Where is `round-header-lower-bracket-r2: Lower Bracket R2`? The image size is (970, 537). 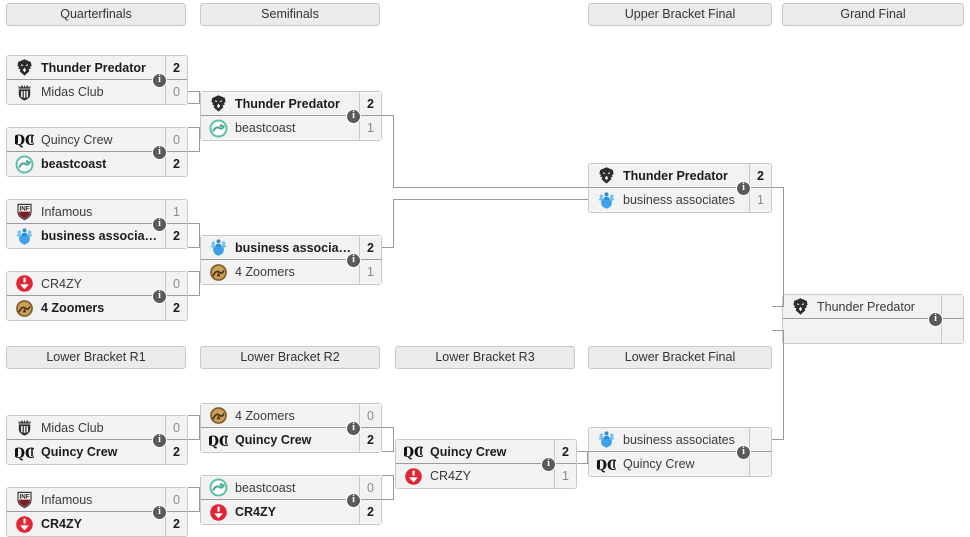
round-header-lower-bracket-r2: Lower Bracket R2 is located at coordinates (290, 357).